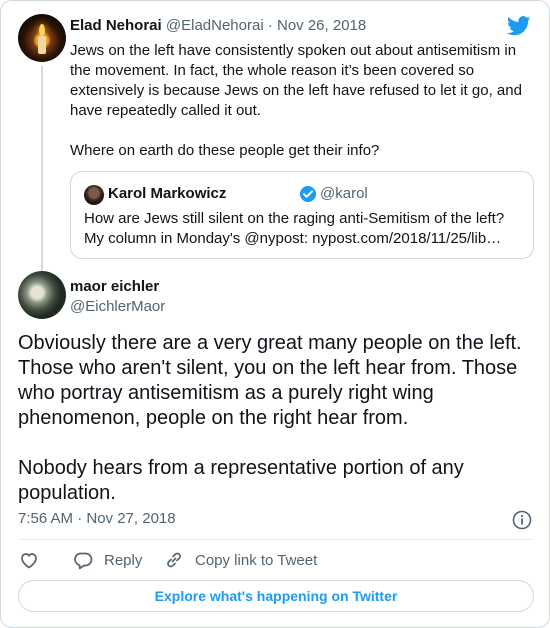 This screenshot has width=550, height=628. I want to click on candle-flame, so click(42, 30).